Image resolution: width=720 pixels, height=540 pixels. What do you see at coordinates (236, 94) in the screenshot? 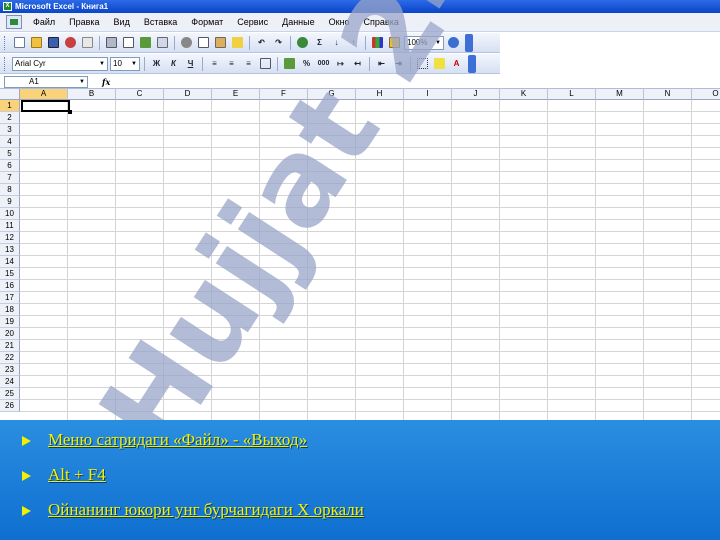
I see `column-header: E` at bounding box center [236, 94].